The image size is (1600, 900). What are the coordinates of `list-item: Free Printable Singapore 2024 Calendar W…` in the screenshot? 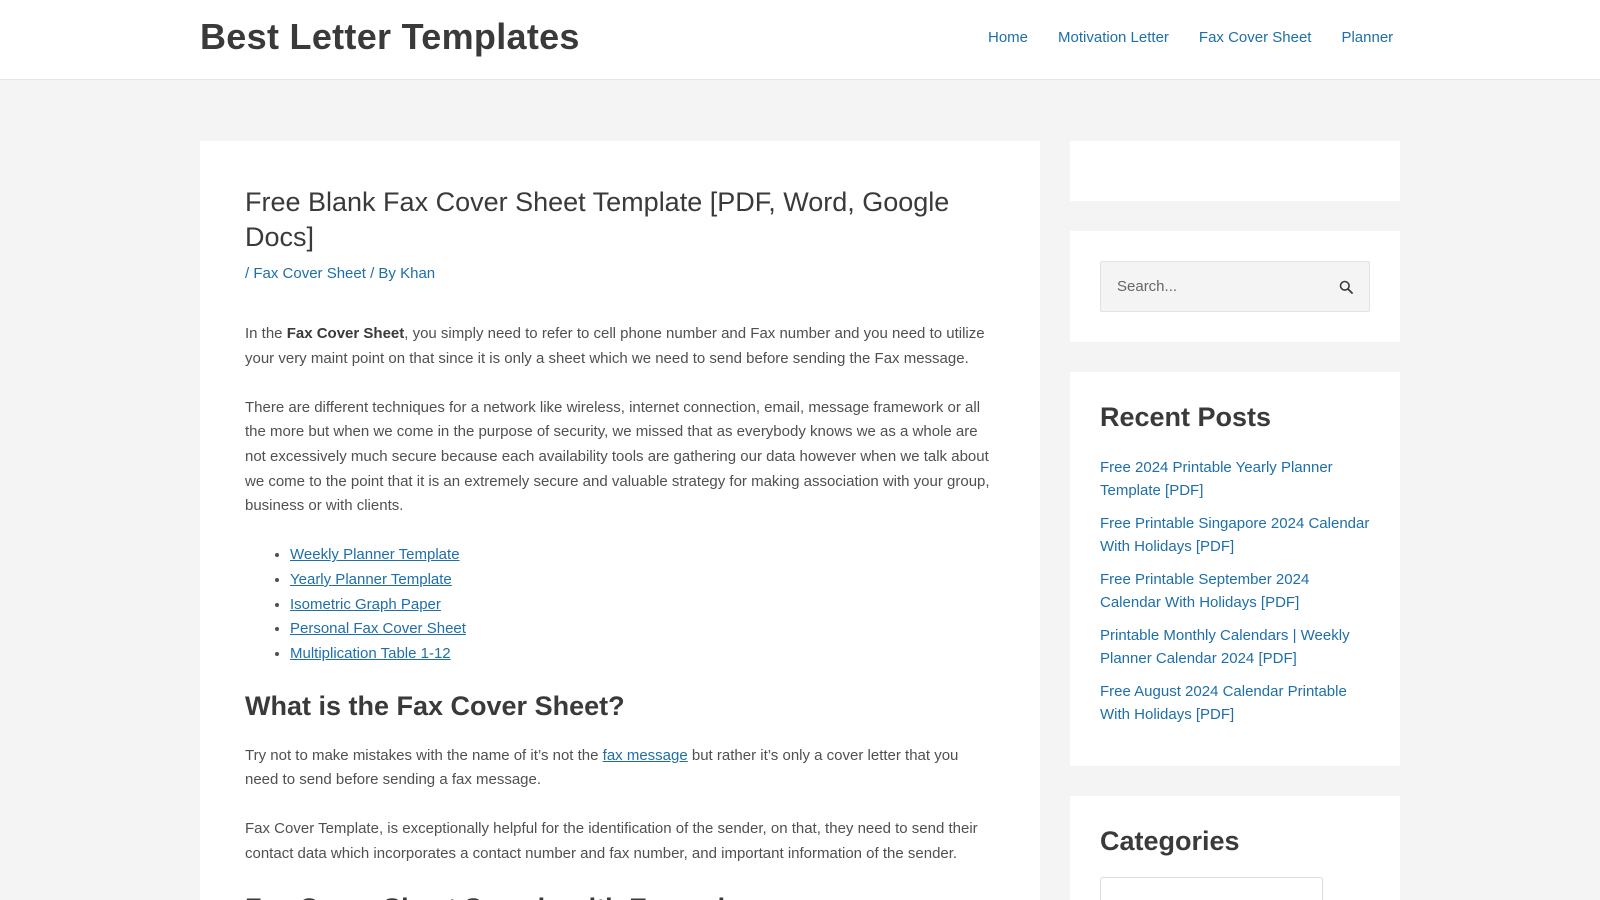 It's located at (1235, 535).